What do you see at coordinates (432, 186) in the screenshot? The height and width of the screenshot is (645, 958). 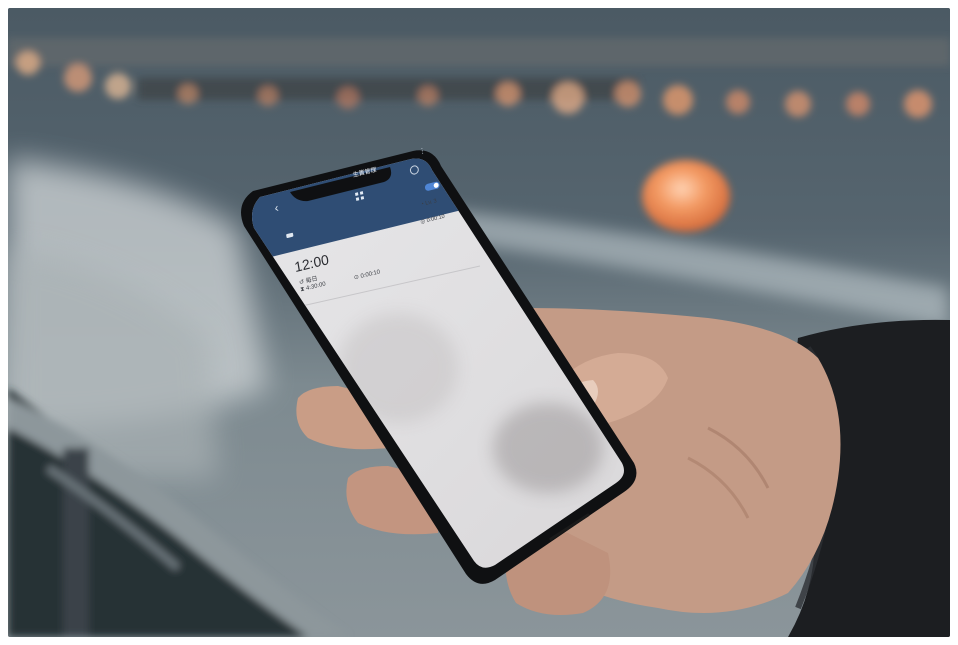 I see `toggle-icon` at bounding box center [432, 186].